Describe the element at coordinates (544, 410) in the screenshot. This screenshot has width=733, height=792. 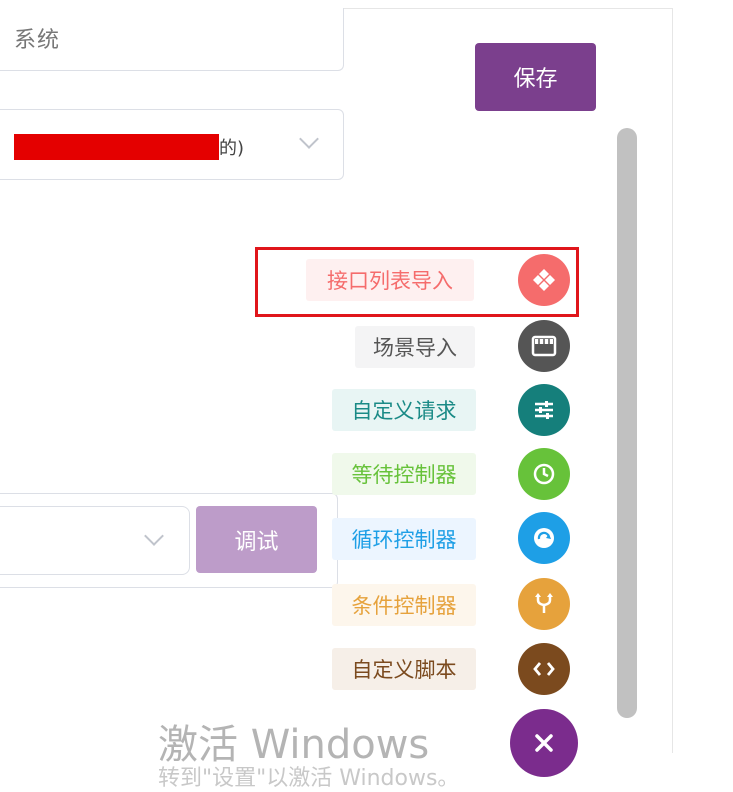
I see `sliders-icon` at that location.